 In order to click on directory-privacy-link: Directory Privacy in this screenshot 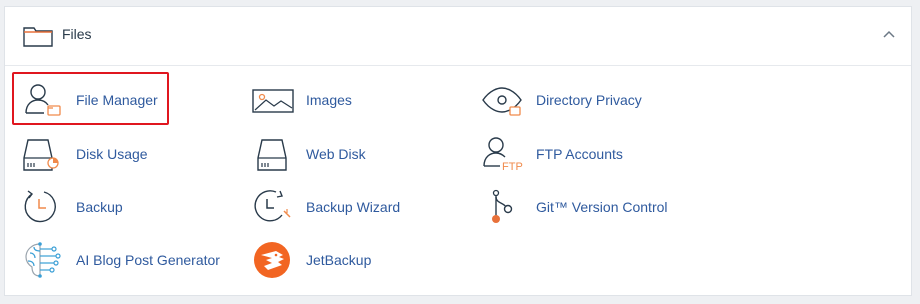, I will do `click(562, 100)`.